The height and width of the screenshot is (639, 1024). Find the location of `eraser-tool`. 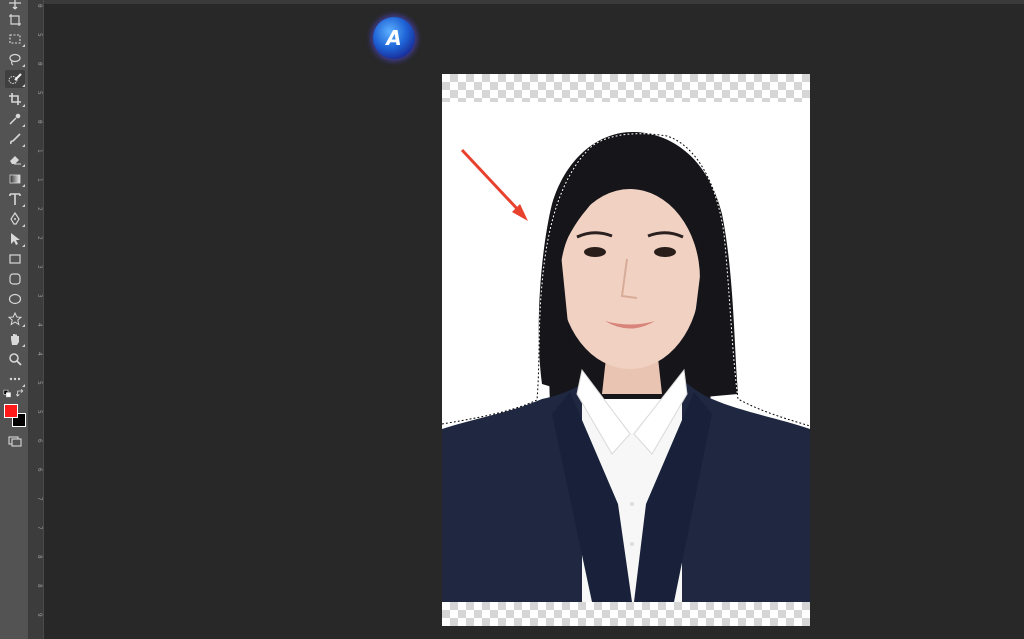

eraser-tool is located at coordinates (15, 159).